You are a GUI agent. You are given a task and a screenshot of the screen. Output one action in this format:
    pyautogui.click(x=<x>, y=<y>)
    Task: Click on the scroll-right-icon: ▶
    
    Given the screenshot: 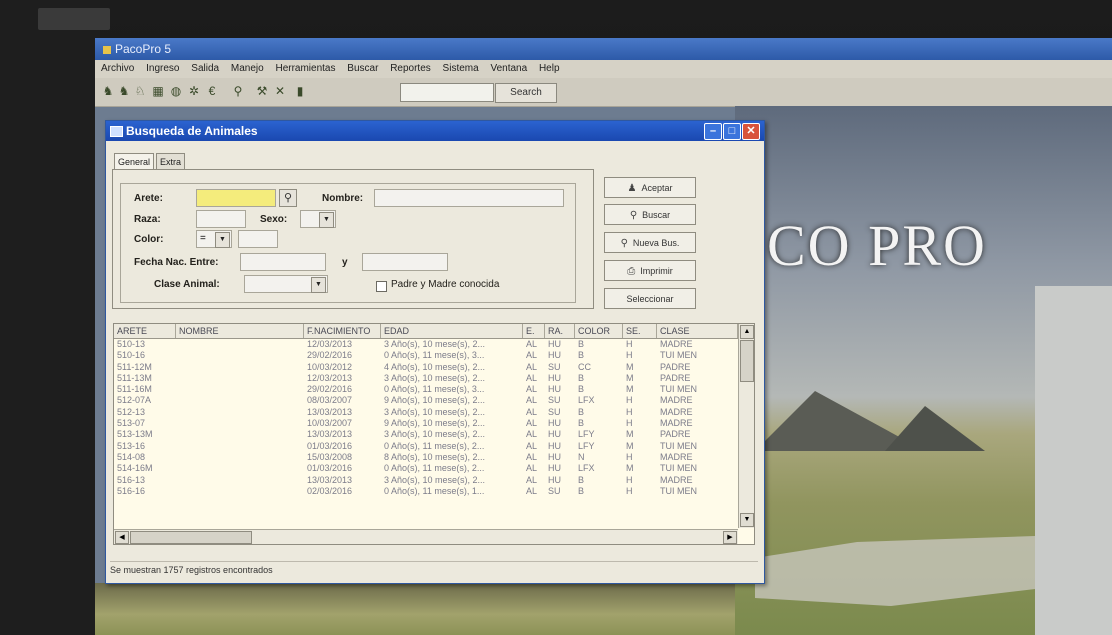 What is the action you would take?
    pyautogui.click(x=730, y=537)
    